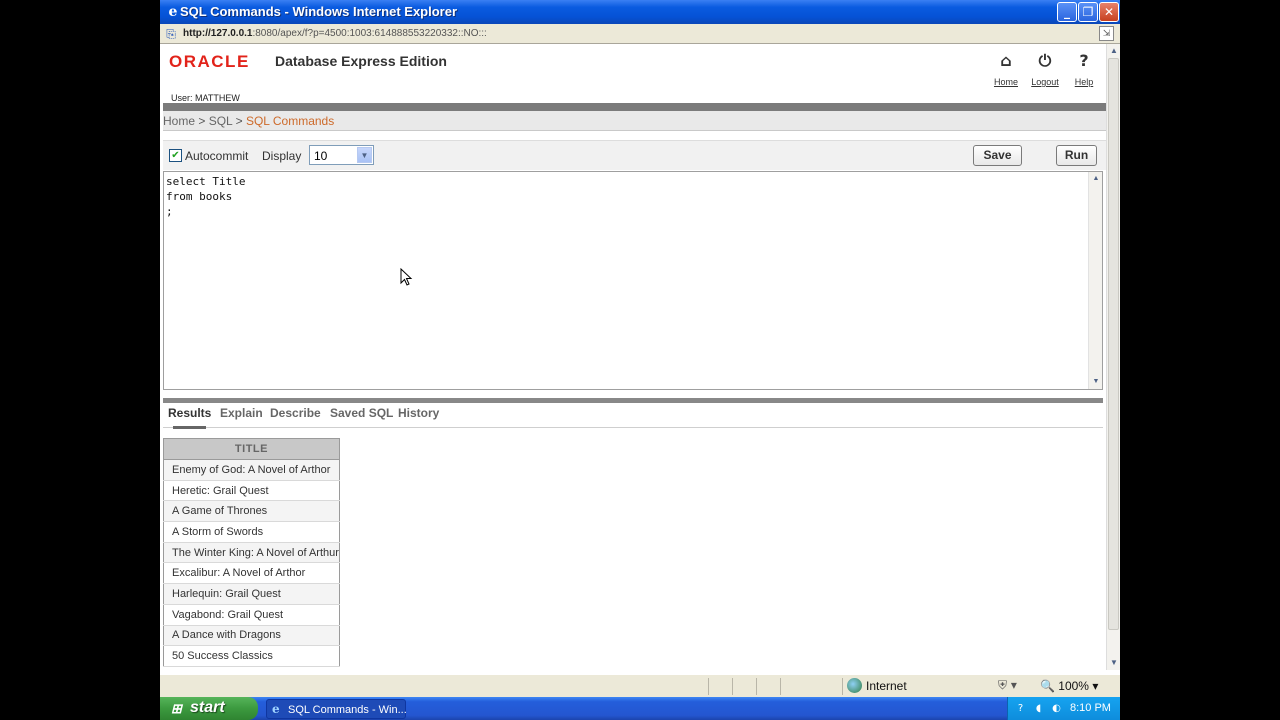 The image size is (1280, 720). What do you see at coordinates (634, 155) in the screenshot?
I see `sql-toolbar: ✔ Autocommit Display 10 ▼ Save Run` at bounding box center [634, 155].